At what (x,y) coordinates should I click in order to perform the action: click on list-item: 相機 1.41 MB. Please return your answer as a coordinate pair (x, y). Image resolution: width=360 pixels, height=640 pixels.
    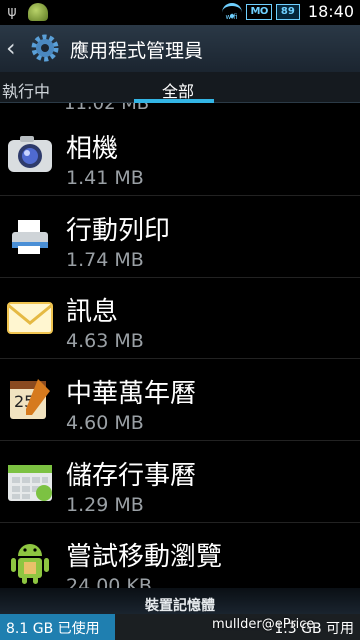
    Looking at the image, I should click on (180, 156).